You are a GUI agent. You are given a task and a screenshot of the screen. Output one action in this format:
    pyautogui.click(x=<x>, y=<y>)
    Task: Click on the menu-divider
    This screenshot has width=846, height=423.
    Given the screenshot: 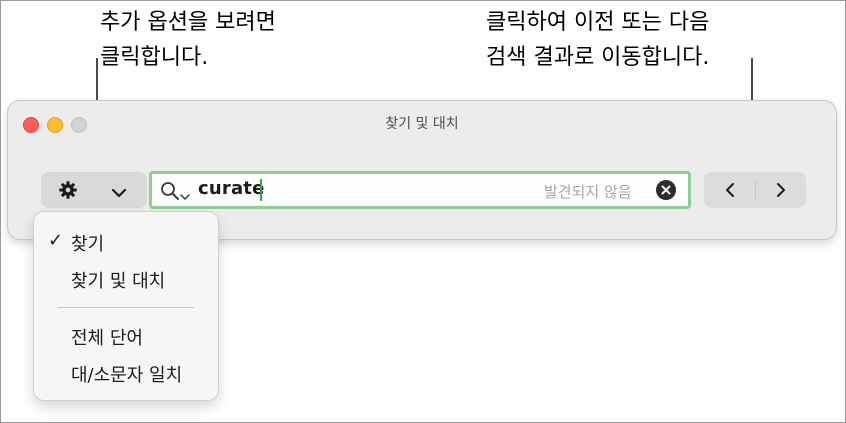 What is the action you would take?
    pyautogui.click(x=126, y=307)
    